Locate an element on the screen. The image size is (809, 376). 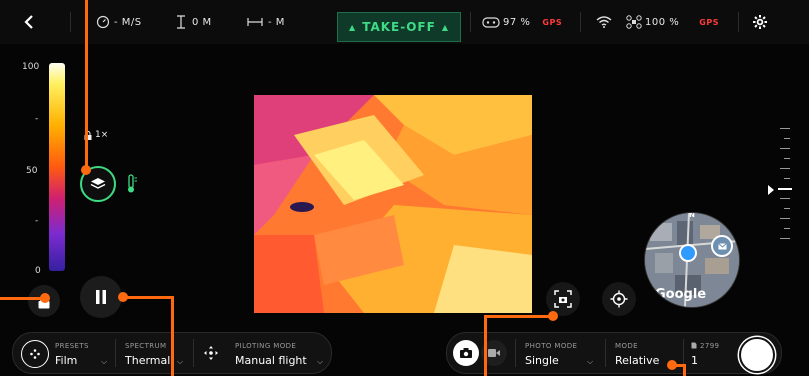
controller-icon is located at coordinates (491, 22).